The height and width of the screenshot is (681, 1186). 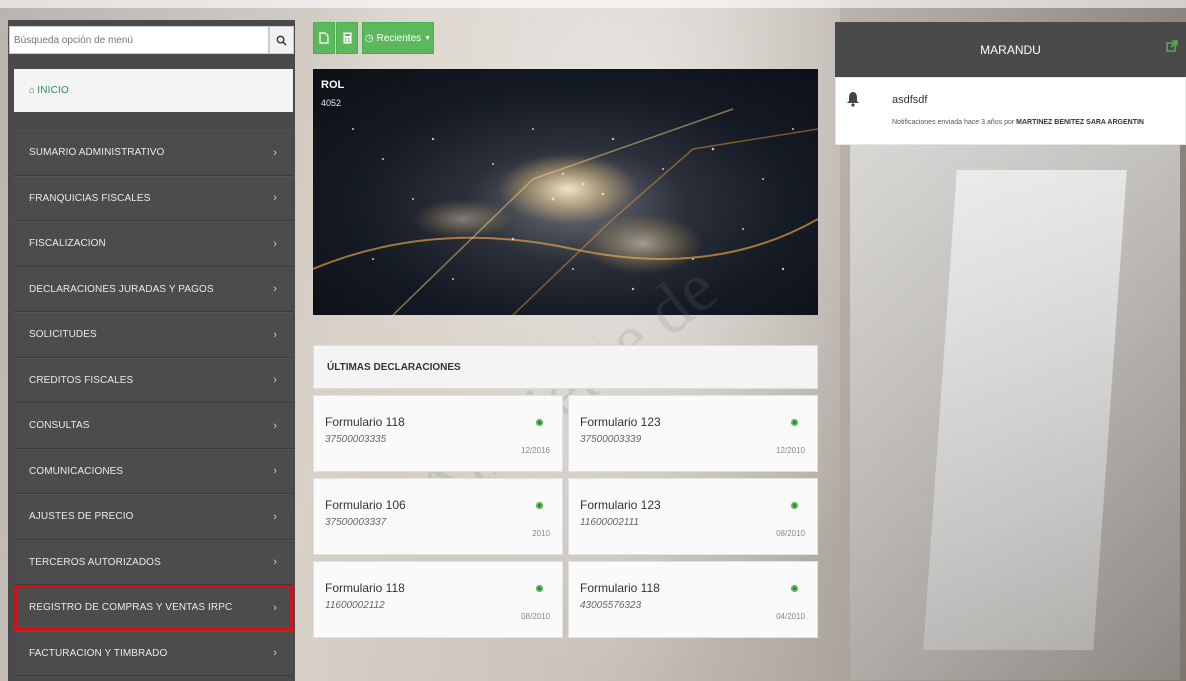 What do you see at coordinates (910, 100) in the screenshot?
I see `notification-title: asdfsdf` at bounding box center [910, 100].